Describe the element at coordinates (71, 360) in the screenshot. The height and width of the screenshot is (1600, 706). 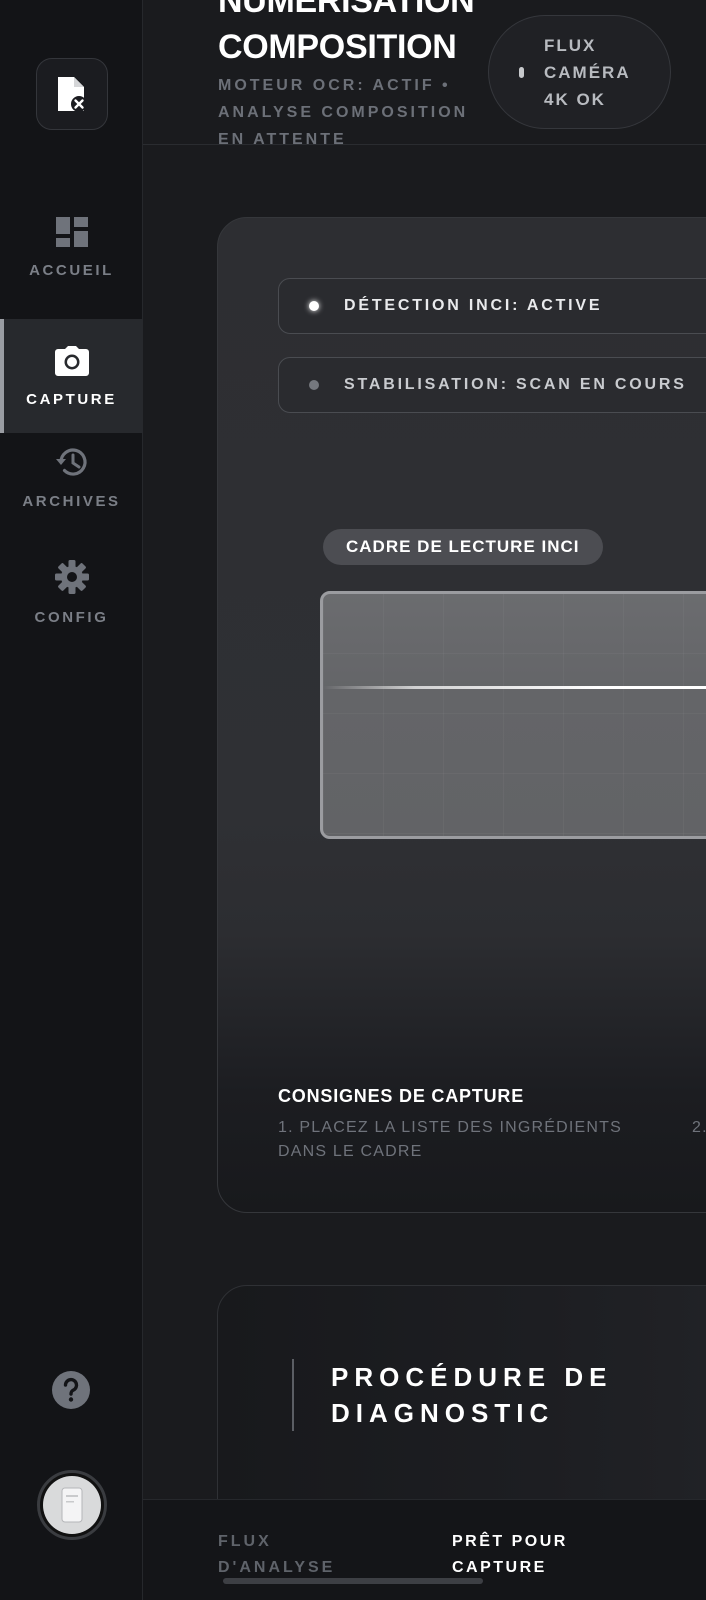
I see `camera-icon` at that location.